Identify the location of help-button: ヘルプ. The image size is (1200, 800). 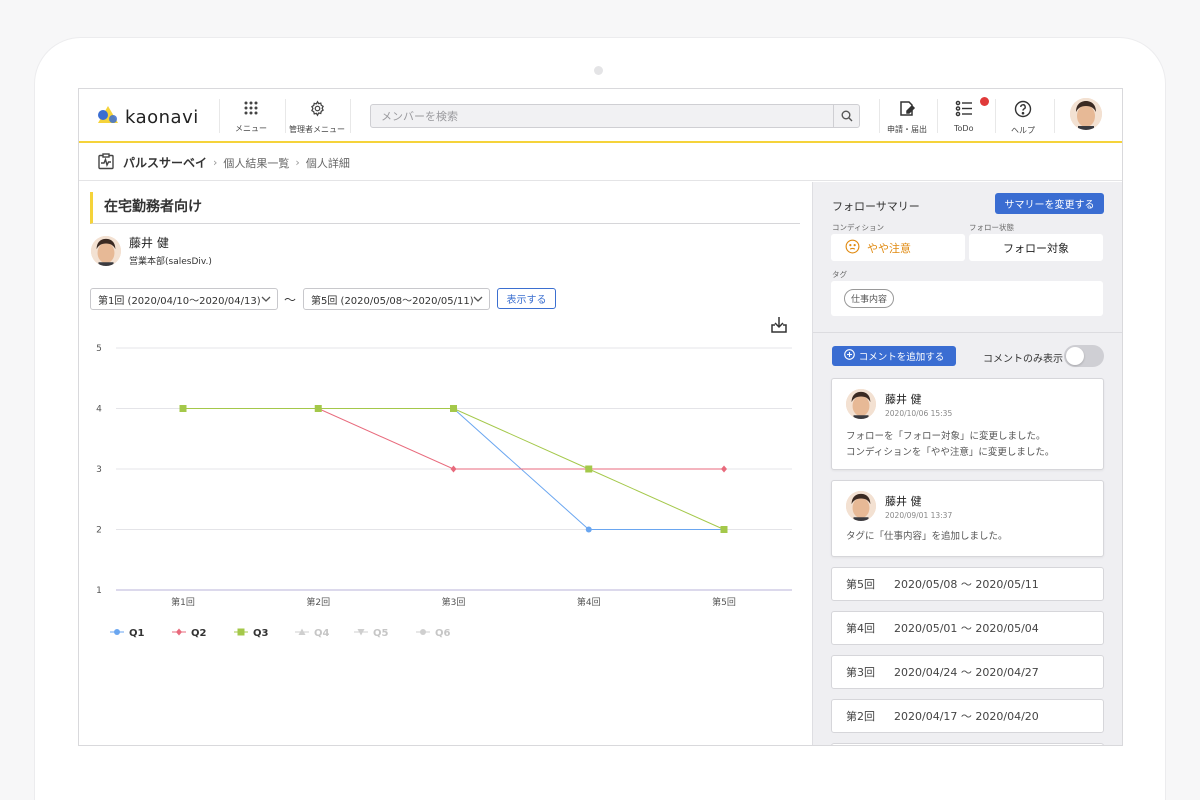
(1023, 118).